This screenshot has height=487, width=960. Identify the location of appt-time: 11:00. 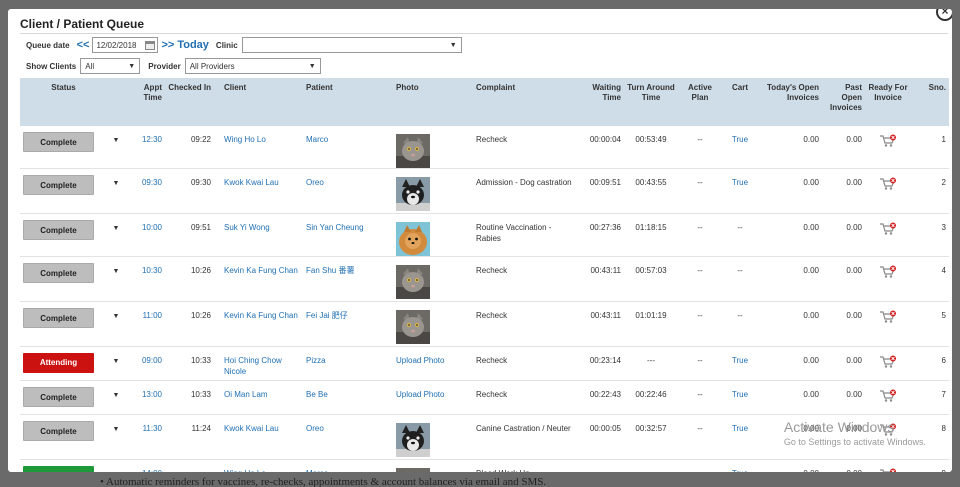
(145, 324).